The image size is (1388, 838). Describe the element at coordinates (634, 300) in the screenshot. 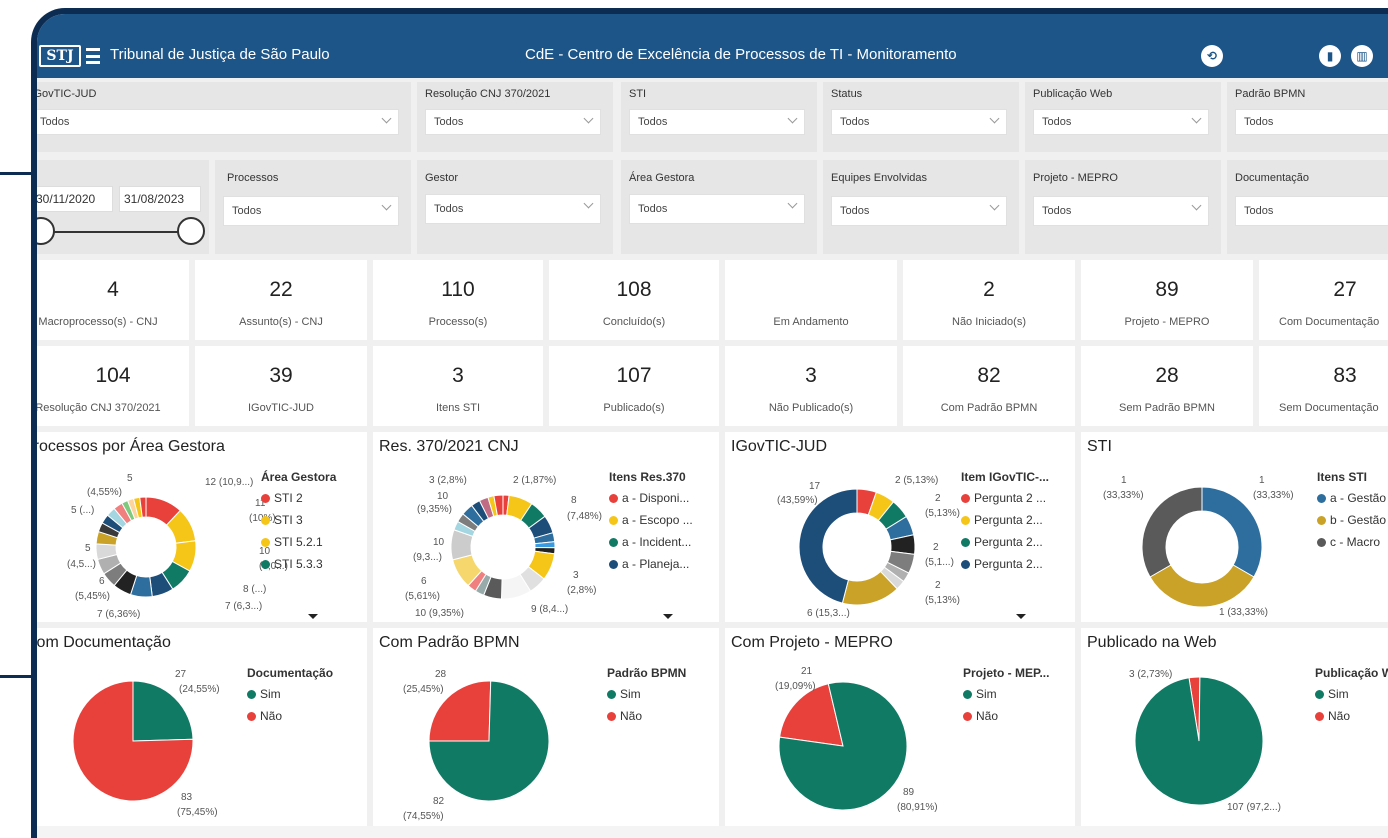

I see `kpi-concluidos: 108 Concluído(s)` at that location.